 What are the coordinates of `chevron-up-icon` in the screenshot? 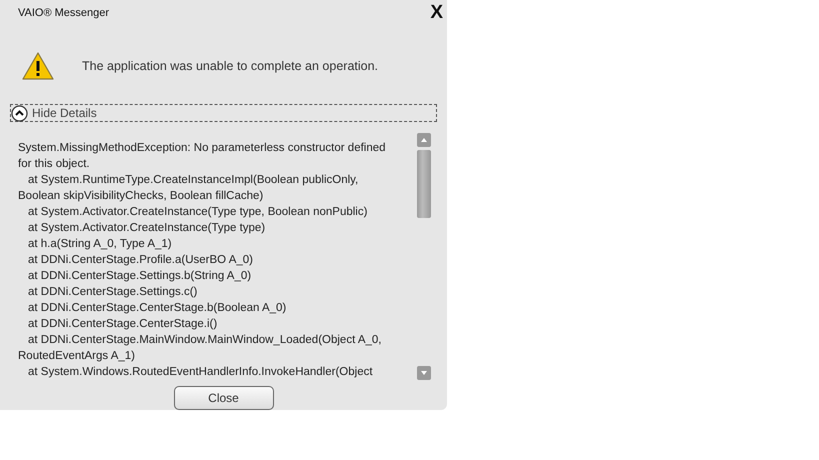 It's located at (19, 113).